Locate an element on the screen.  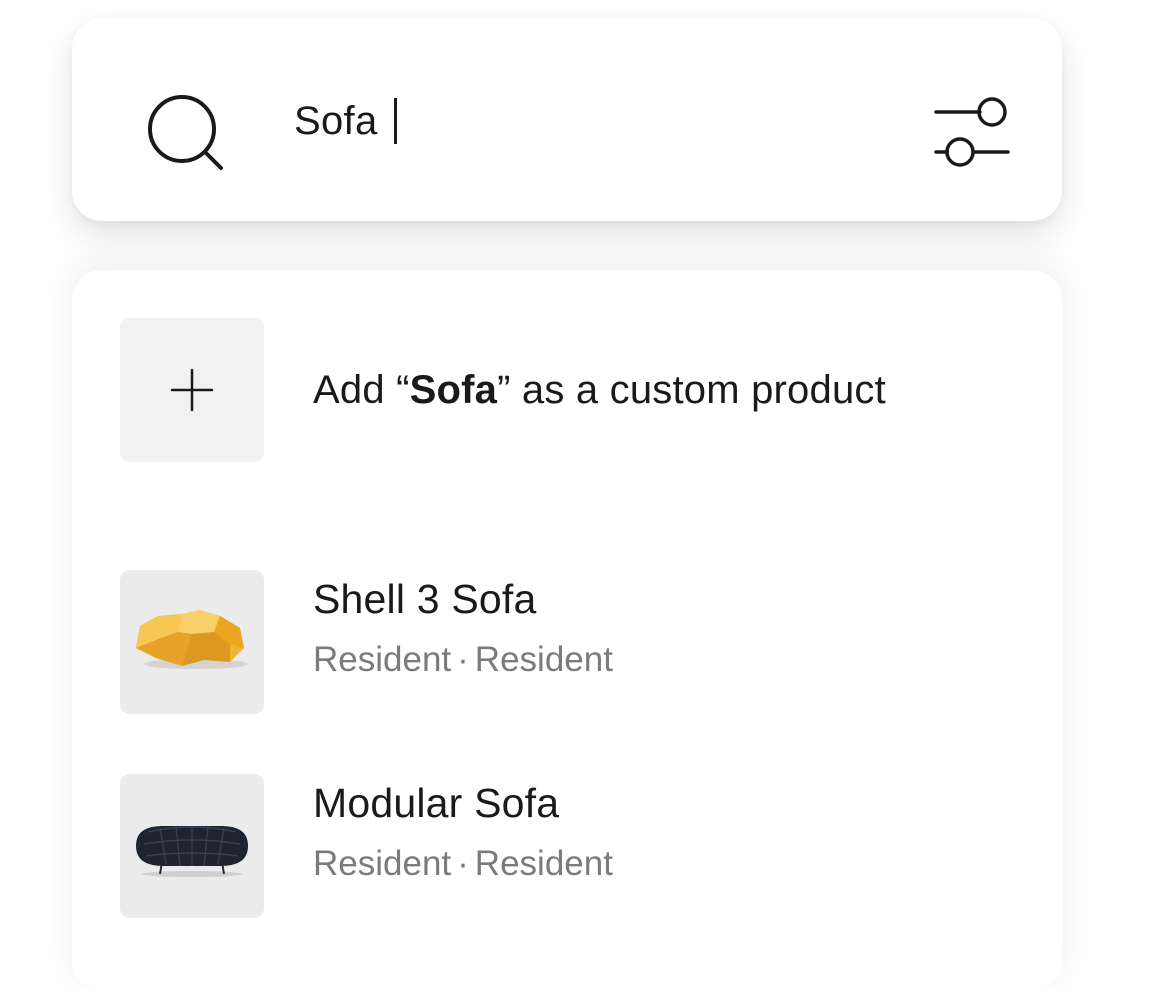
search-input: Sofa is located at coordinates (594, 121).